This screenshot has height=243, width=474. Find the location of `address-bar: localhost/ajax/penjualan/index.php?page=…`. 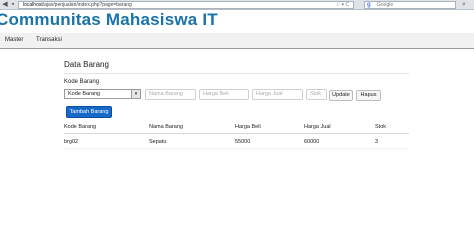

address-bar: localhost/ajax/penjualan/index.php?page=… is located at coordinates (186, 5).